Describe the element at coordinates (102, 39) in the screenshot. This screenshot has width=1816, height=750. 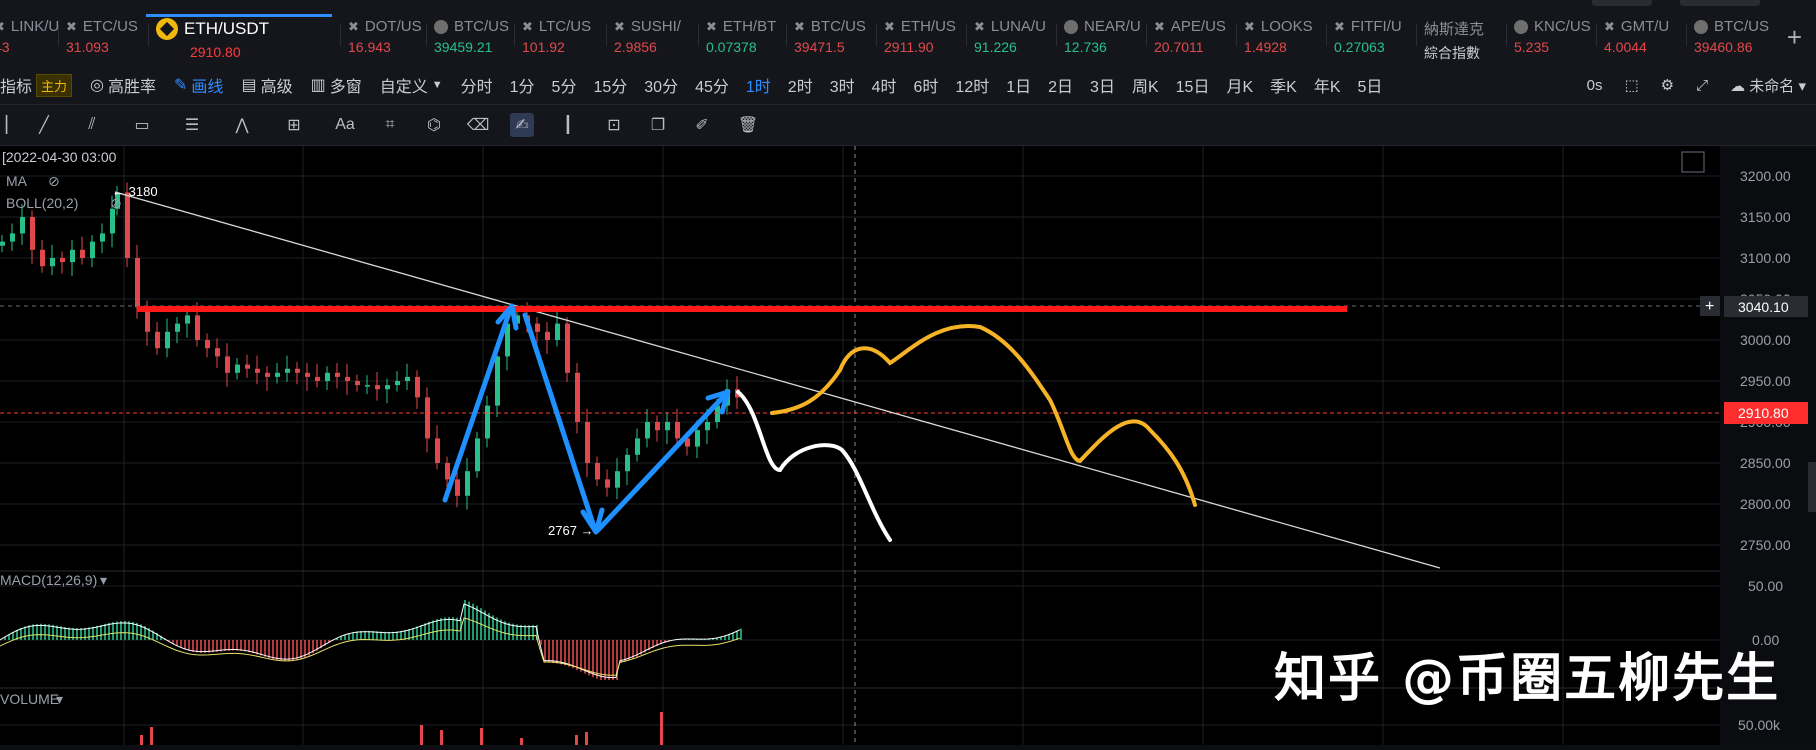
I see `ticker-tab: ✖ETC/US31.093` at that location.